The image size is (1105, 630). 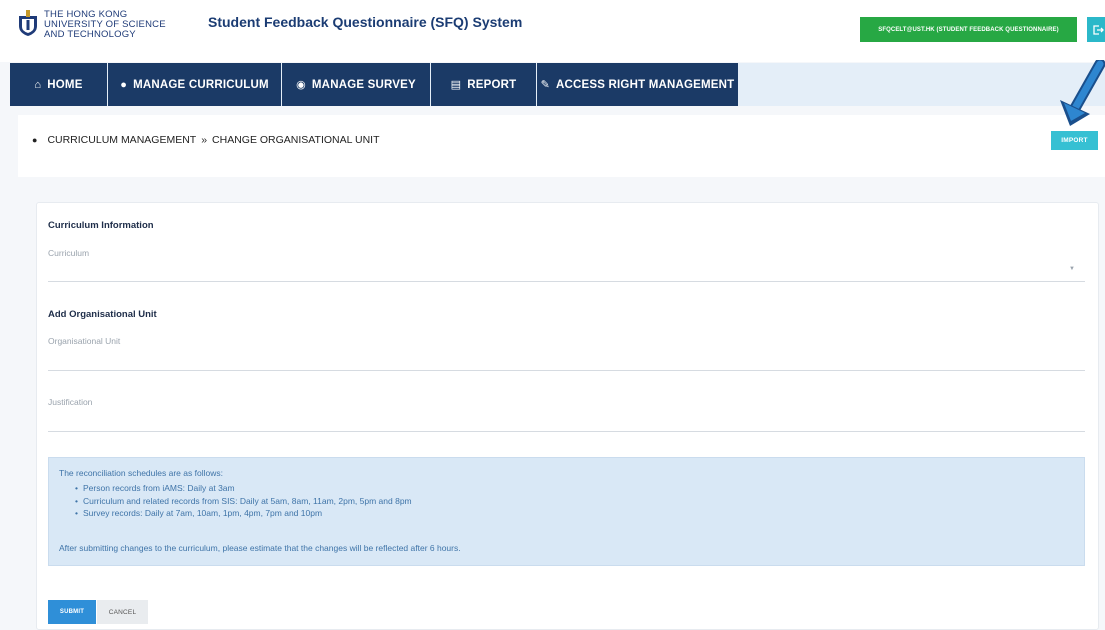 What do you see at coordinates (566, 281) in the screenshot?
I see `curriculum-select` at bounding box center [566, 281].